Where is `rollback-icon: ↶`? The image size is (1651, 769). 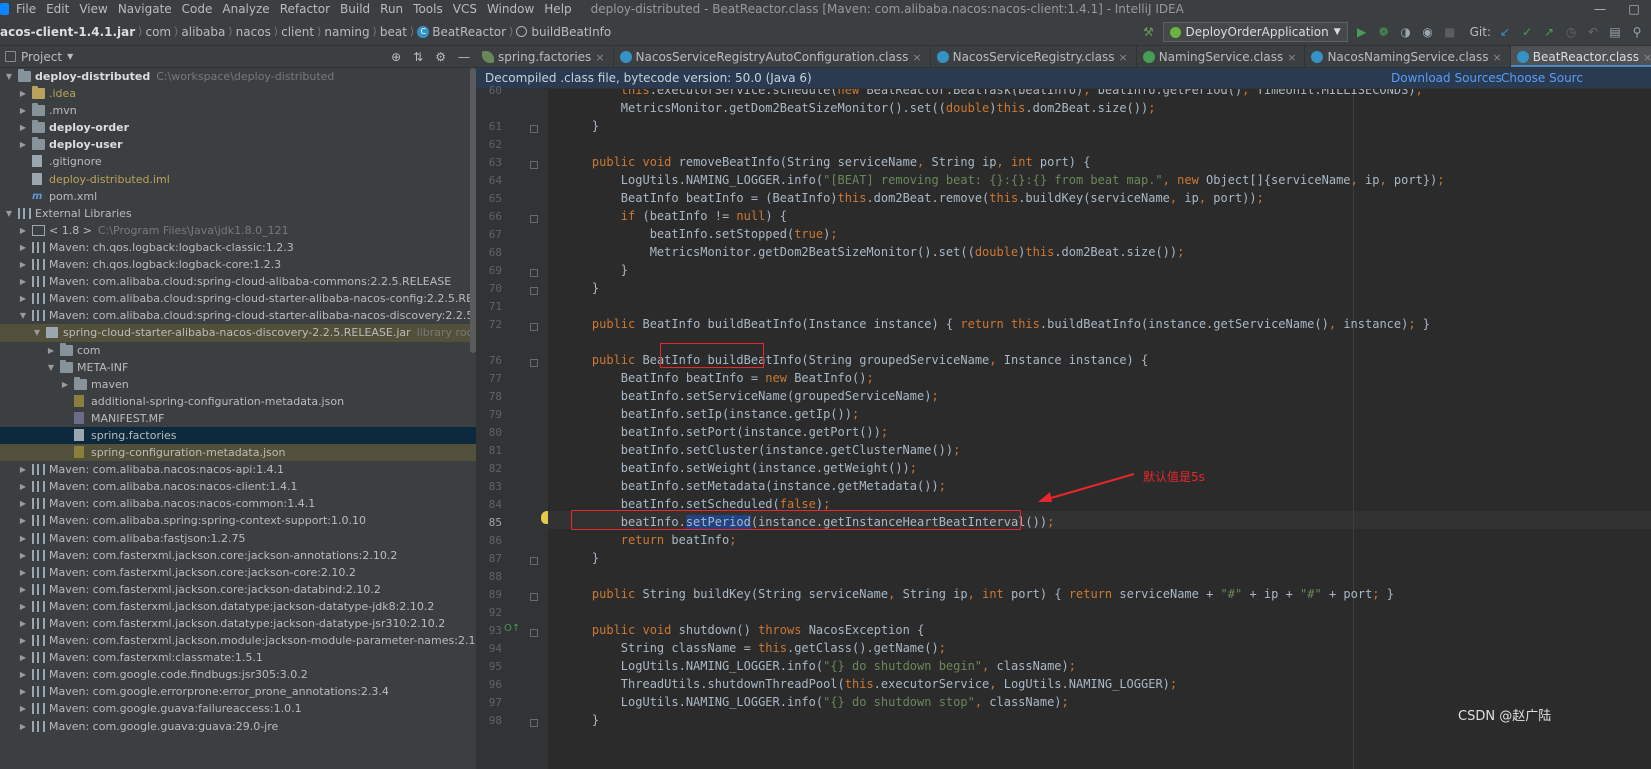
rollback-icon: ↶ is located at coordinates (1593, 32).